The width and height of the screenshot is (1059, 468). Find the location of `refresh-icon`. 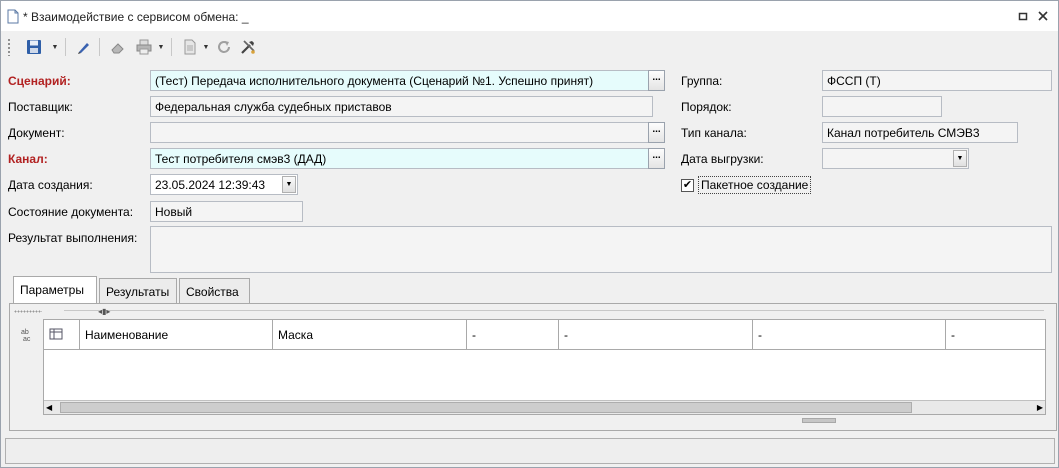

refresh-icon is located at coordinates (224, 47).